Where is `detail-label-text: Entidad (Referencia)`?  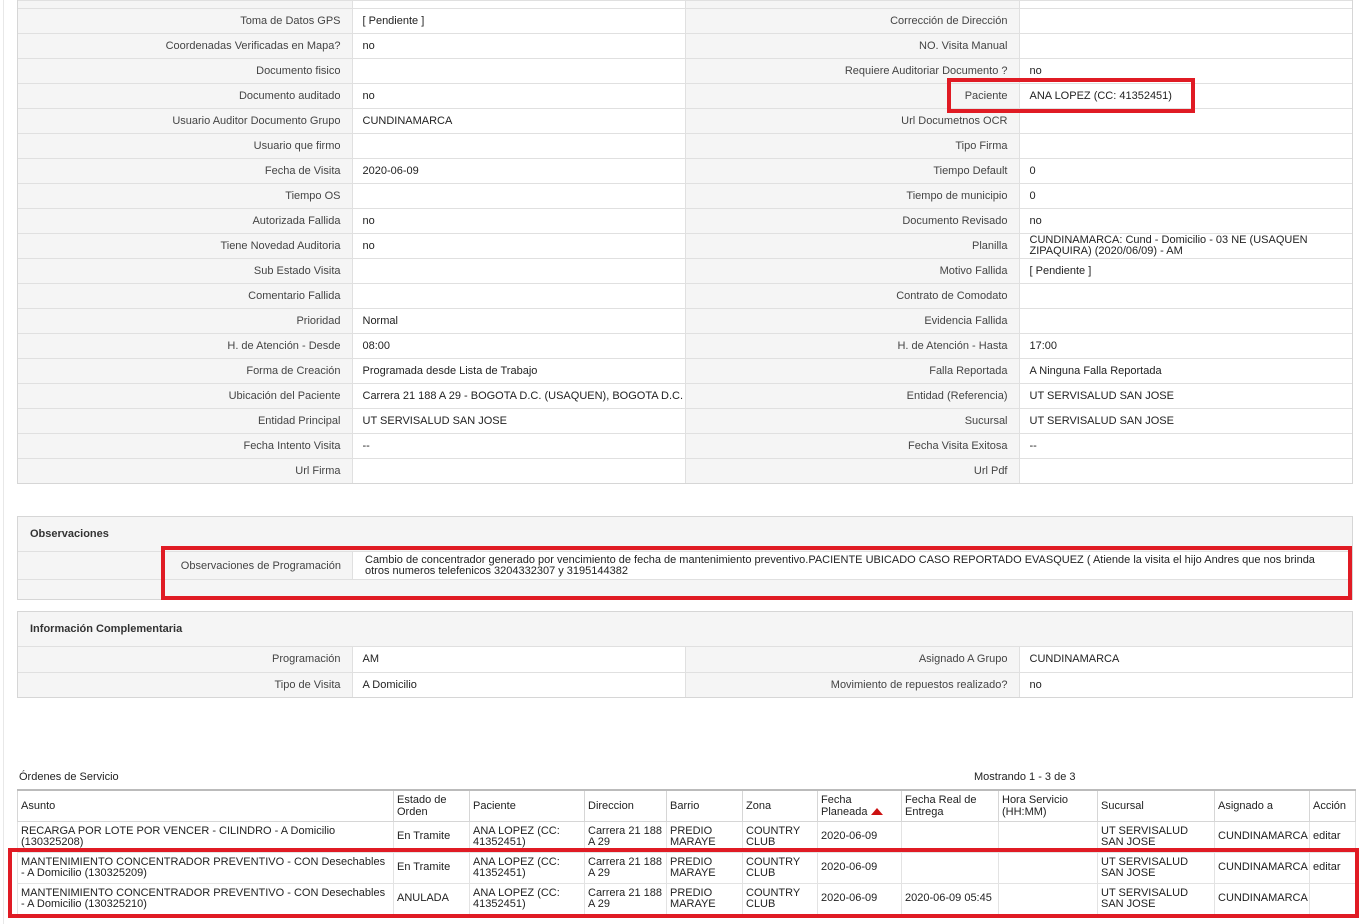 detail-label-text: Entidad (Referencia) is located at coordinates (957, 395).